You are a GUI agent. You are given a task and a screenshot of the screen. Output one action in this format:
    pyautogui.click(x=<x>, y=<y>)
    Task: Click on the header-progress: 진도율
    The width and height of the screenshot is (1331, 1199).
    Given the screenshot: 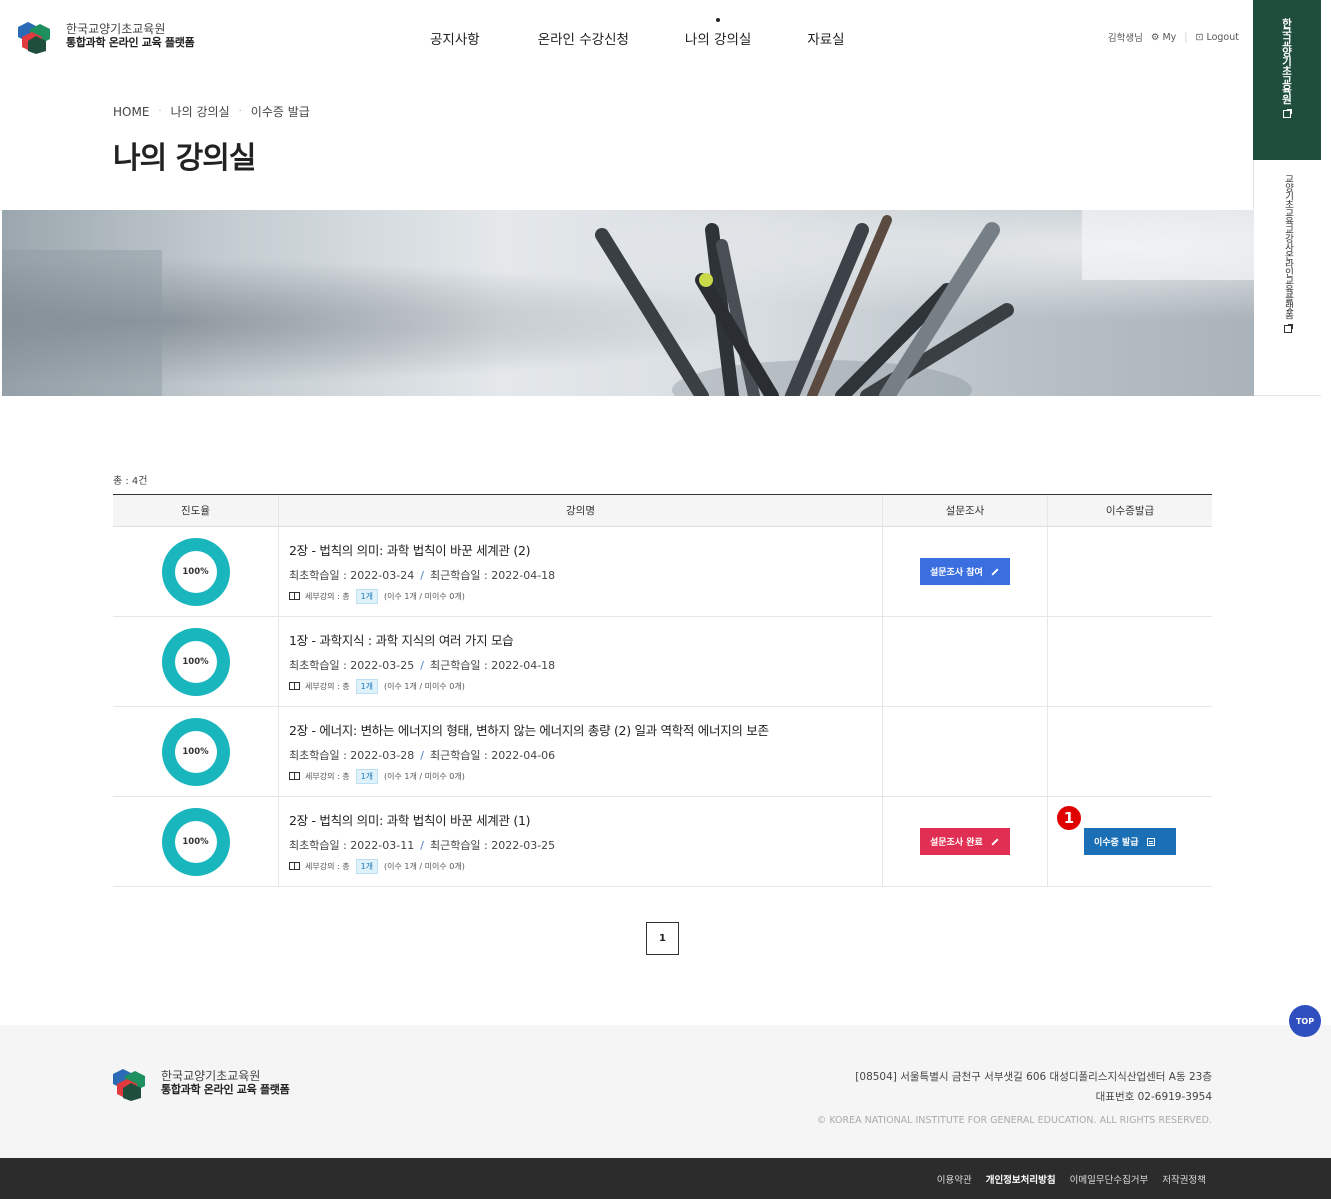 What is the action you would take?
    pyautogui.click(x=195, y=511)
    